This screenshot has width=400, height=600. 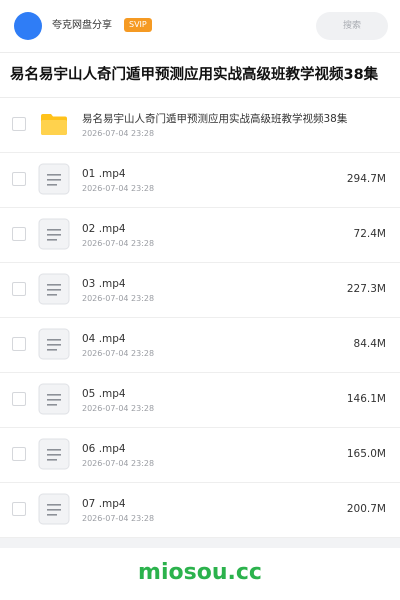 I want to click on file-name: 01 .mp4, so click(x=104, y=174).